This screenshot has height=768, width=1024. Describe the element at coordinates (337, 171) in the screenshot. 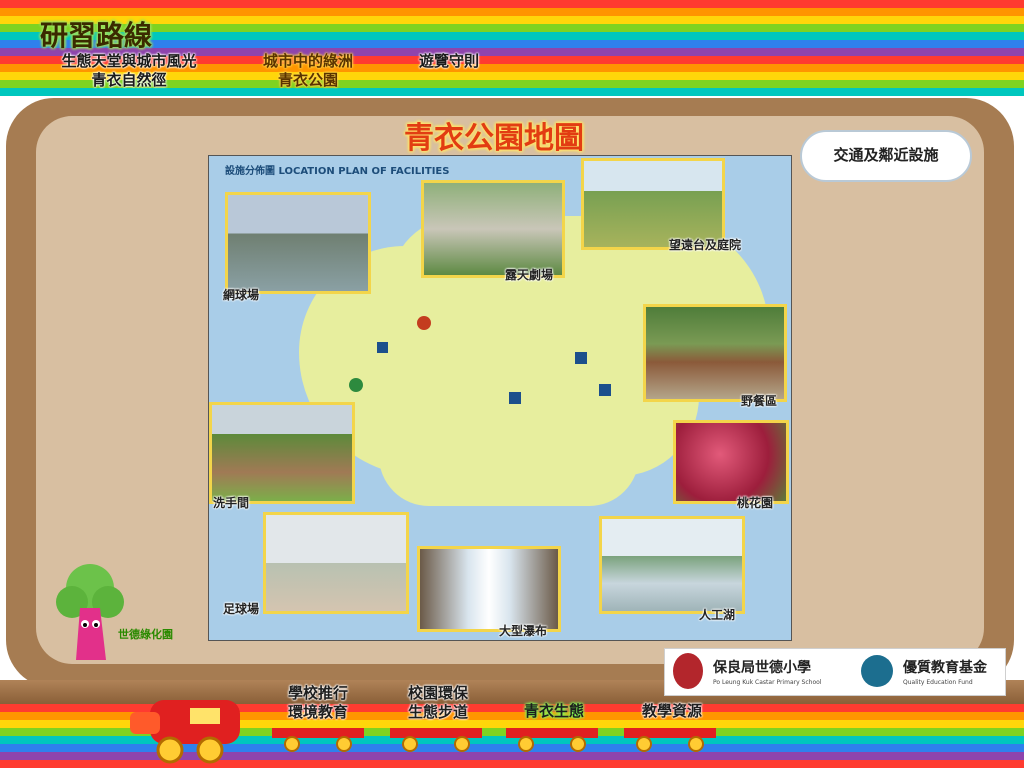

I see `map-header: 設施分佈圖 LOCATION PLAN OF FACILITIES` at that location.